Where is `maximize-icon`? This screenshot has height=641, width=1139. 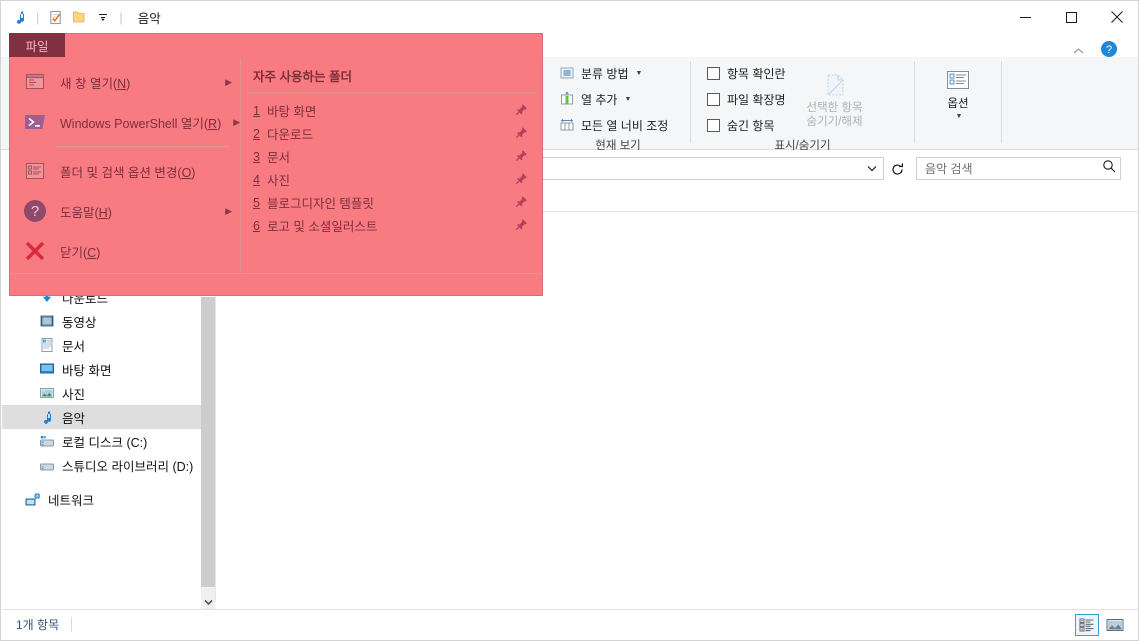
maximize-icon is located at coordinates (1071, 17).